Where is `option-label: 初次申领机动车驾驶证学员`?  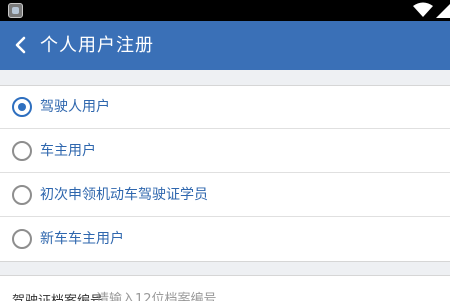
option-label: 初次申领机动车驾驶证学员 is located at coordinates (124, 195).